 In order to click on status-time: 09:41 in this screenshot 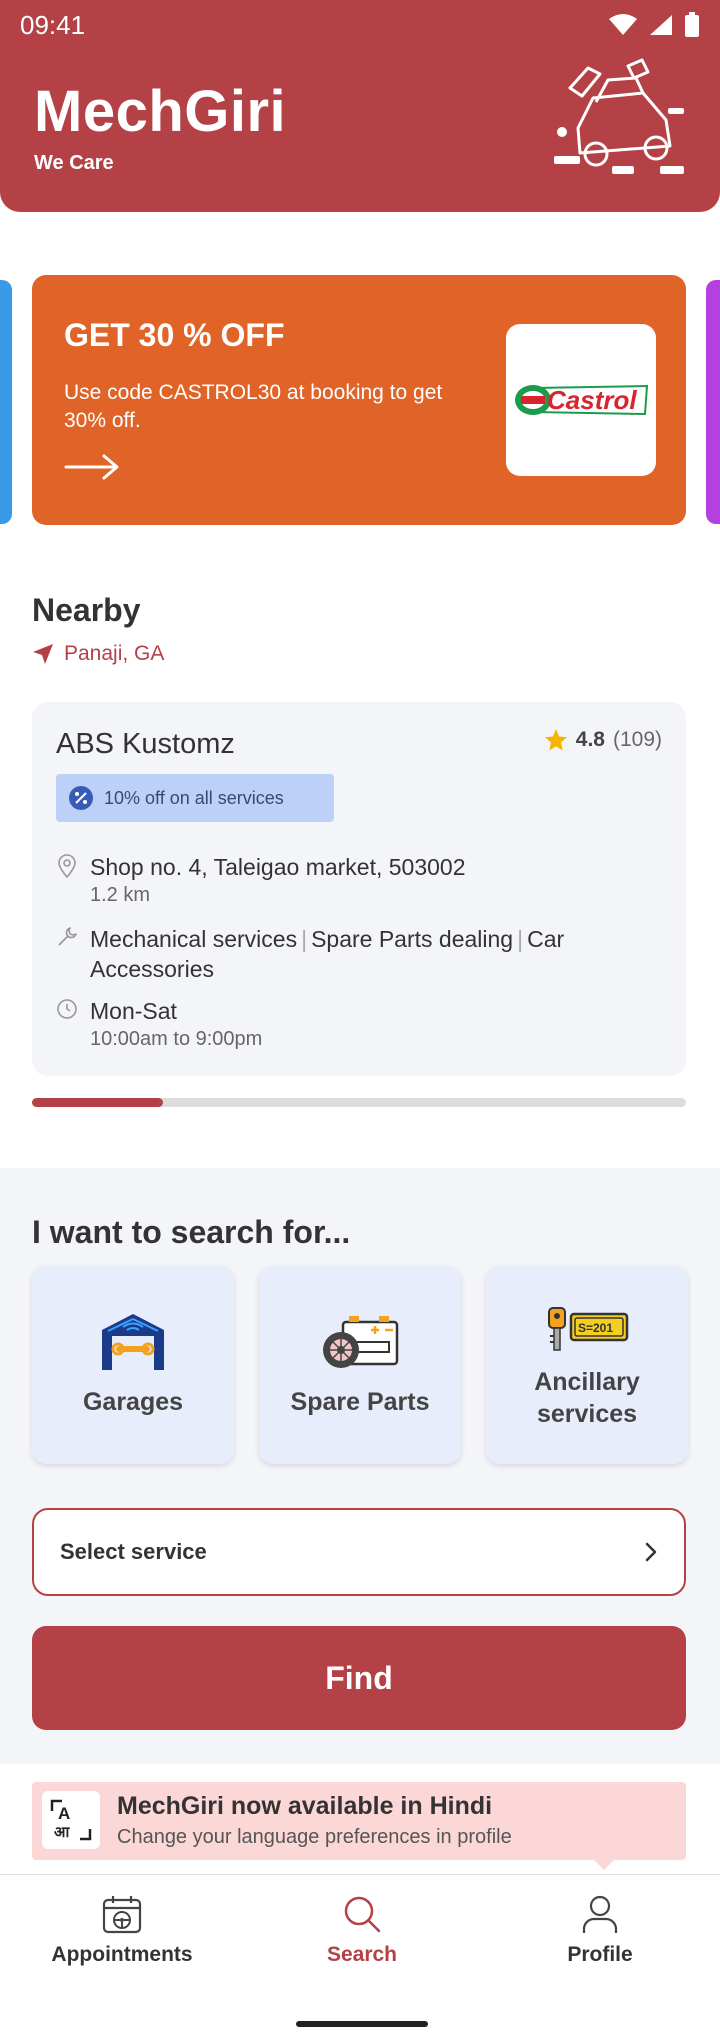, I will do `click(53, 25)`.